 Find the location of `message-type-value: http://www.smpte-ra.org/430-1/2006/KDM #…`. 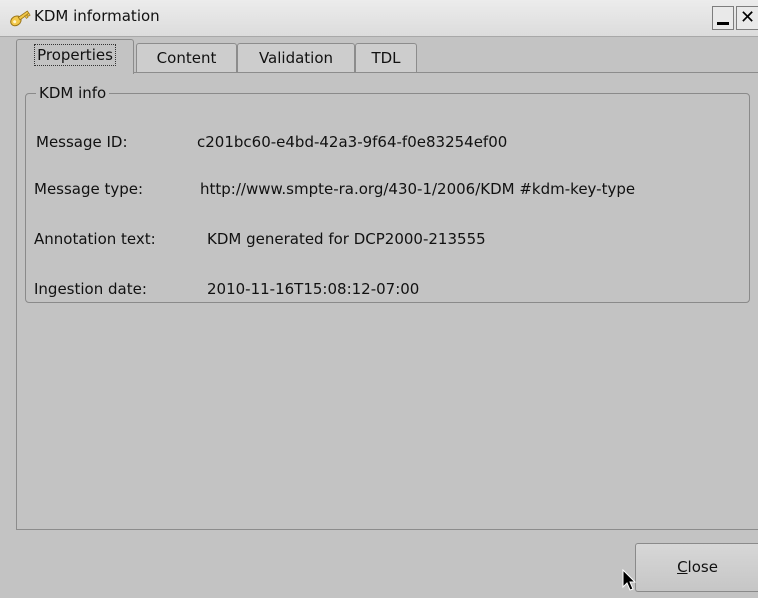

message-type-value: http://www.smpte-ra.org/430-1/2006/KDM #… is located at coordinates (418, 189).